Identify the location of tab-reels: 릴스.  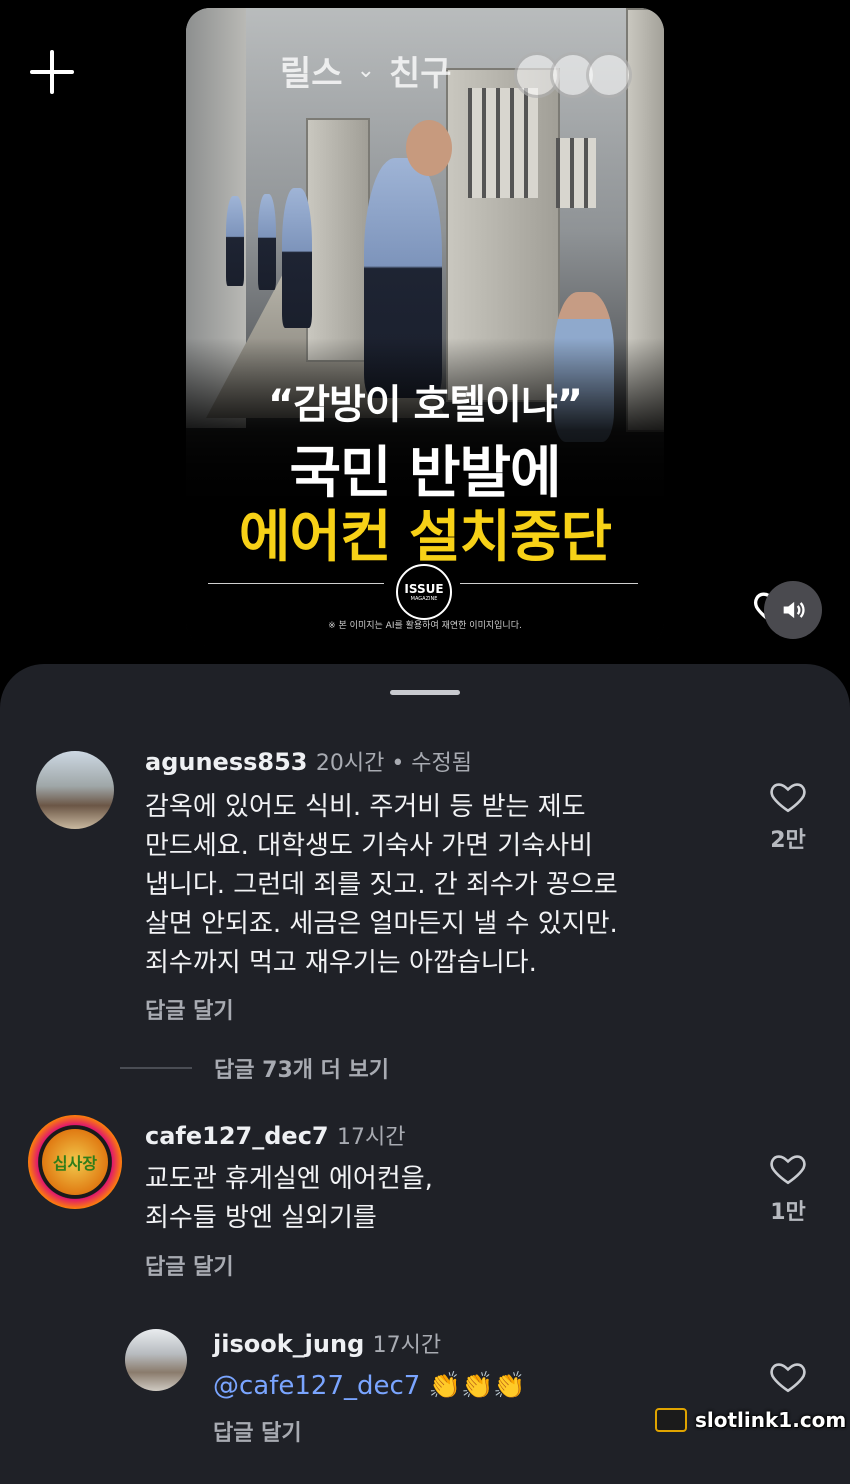
(311, 70).